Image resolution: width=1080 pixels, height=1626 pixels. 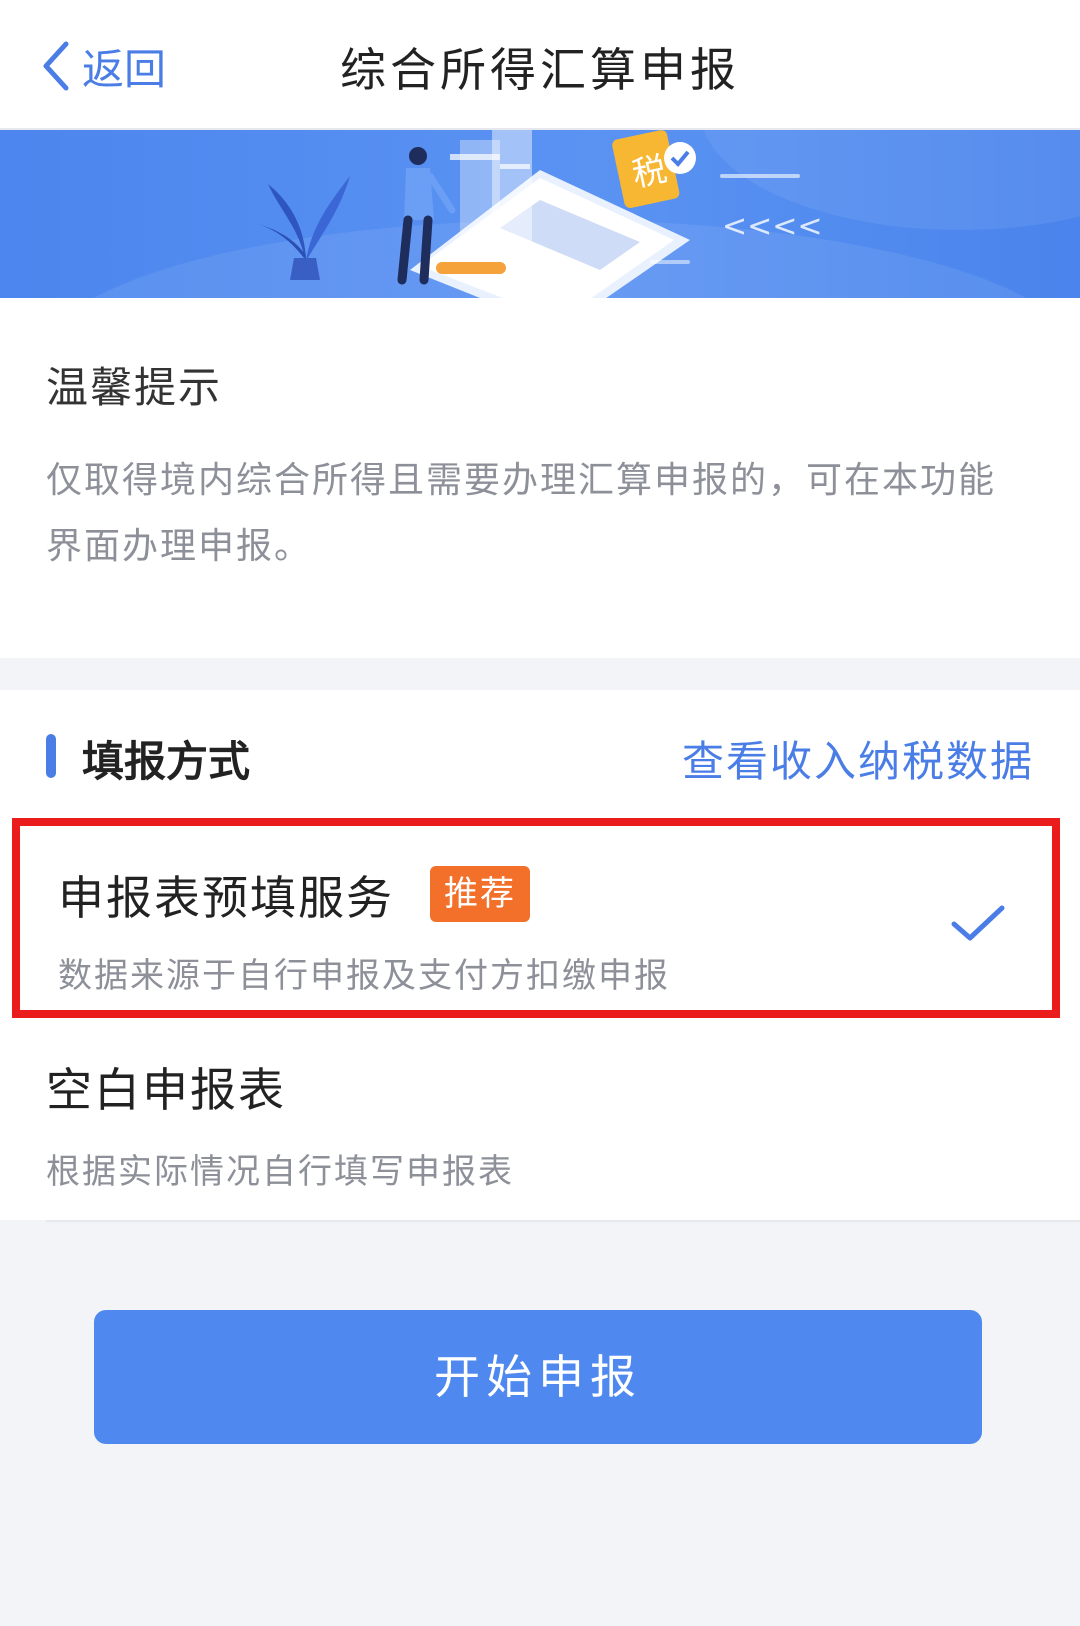 I want to click on hero-banner: 税 <<<<, so click(x=540, y=214).